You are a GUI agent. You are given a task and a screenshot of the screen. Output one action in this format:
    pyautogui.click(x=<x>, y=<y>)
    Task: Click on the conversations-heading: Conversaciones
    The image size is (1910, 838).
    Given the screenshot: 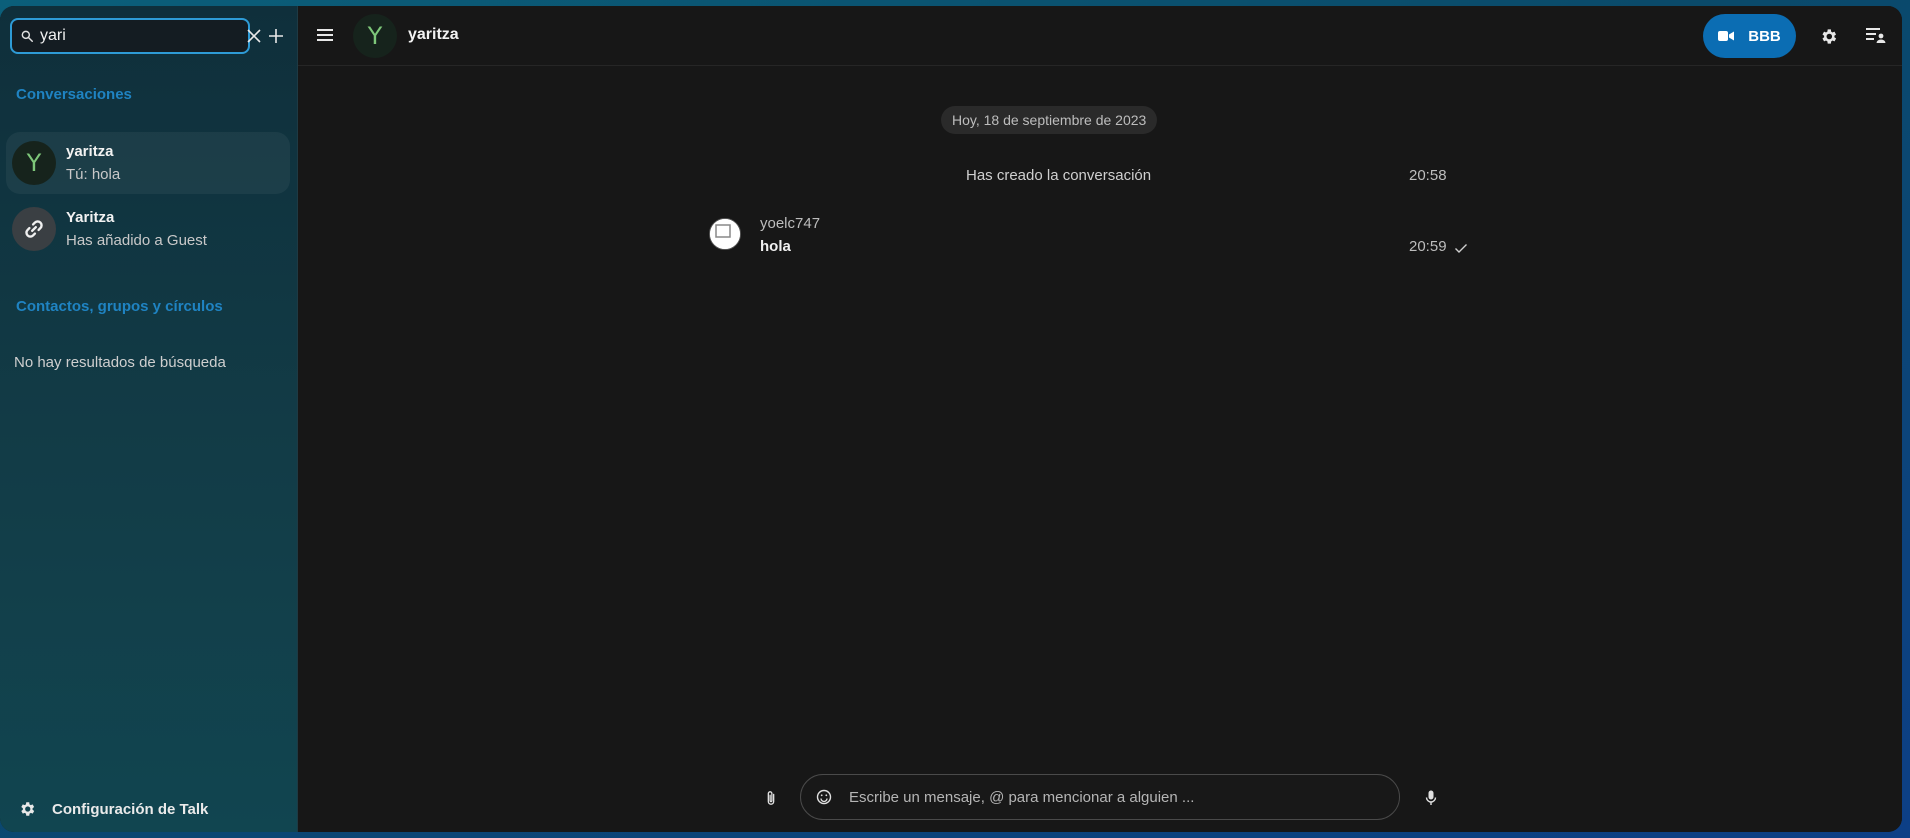 What is the action you would take?
    pyautogui.click(x=74, y=94)
    